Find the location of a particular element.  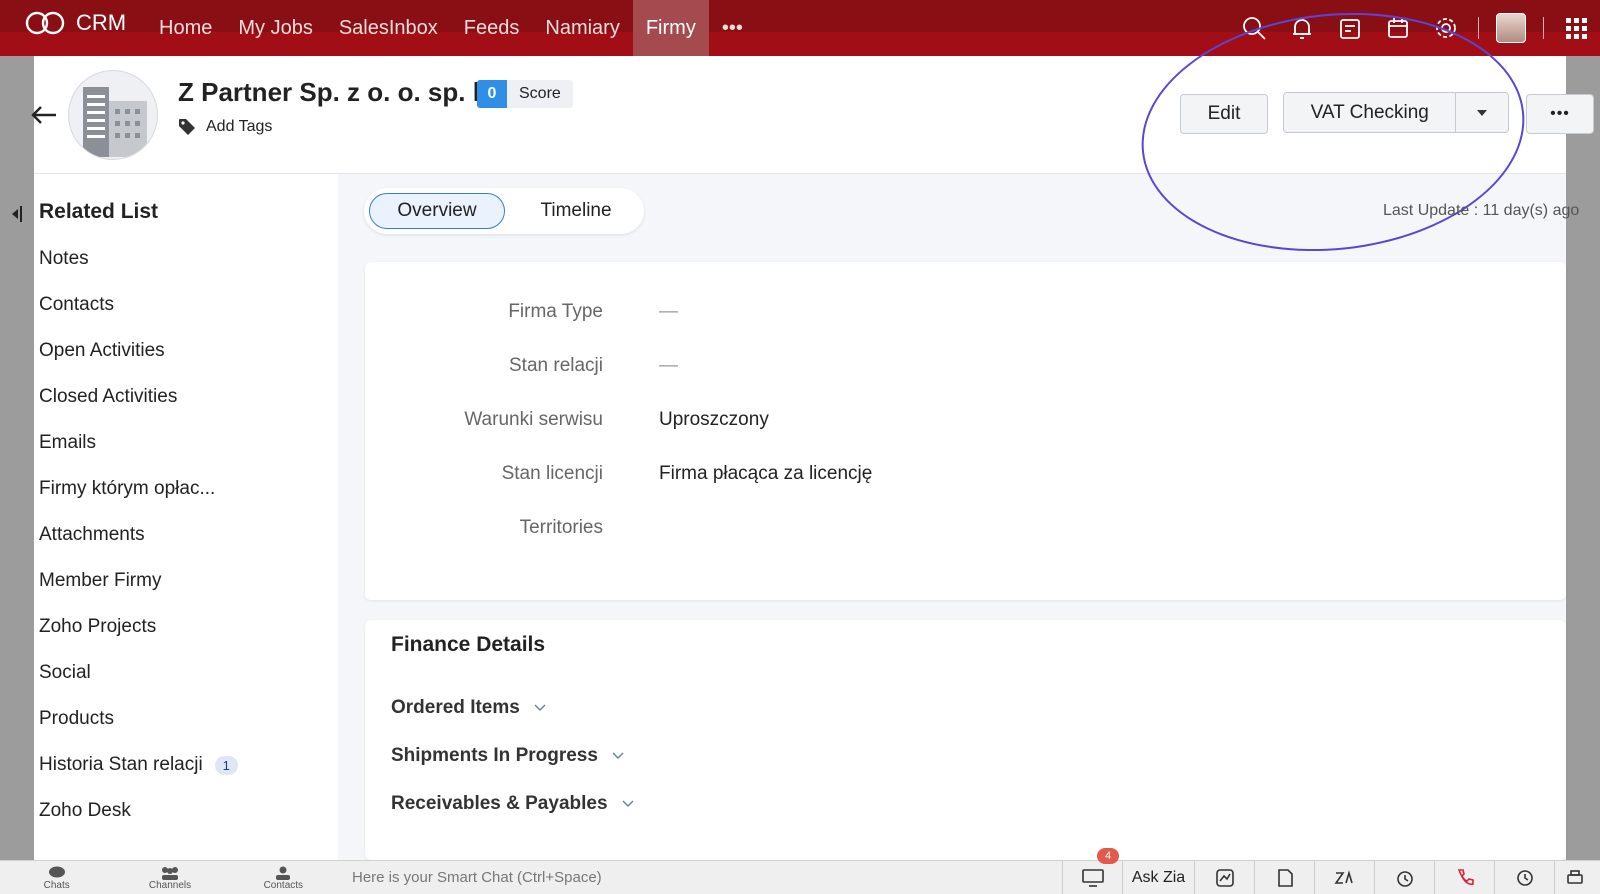

related-list-item: Attachments is located at coordinates (138, 547).